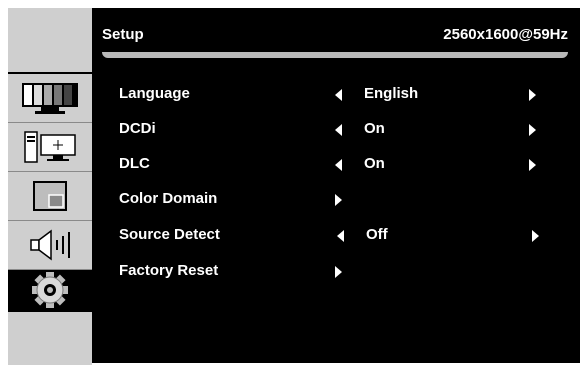  I want to click on menu-row-value: Off, so click(377, 234).